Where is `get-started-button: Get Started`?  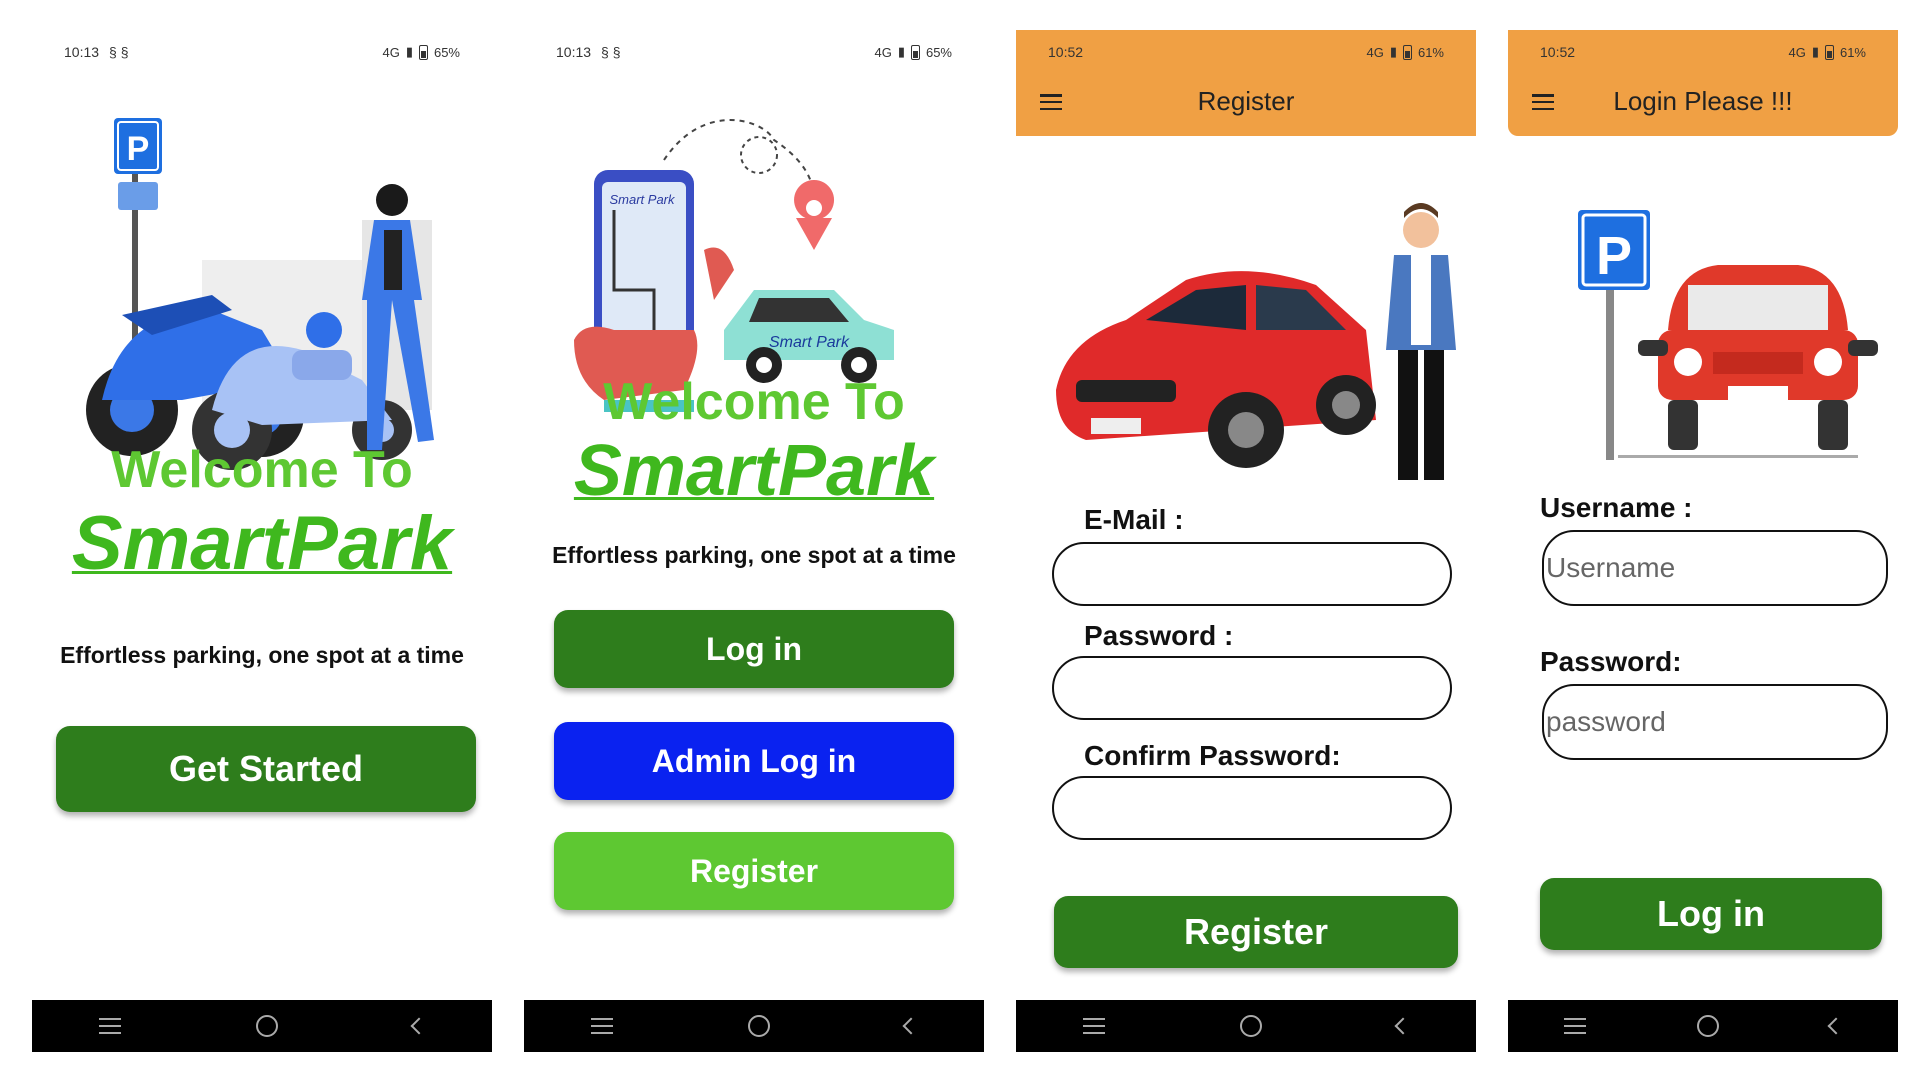
get-started-button: Get Started is located at coordinates (266, 769).